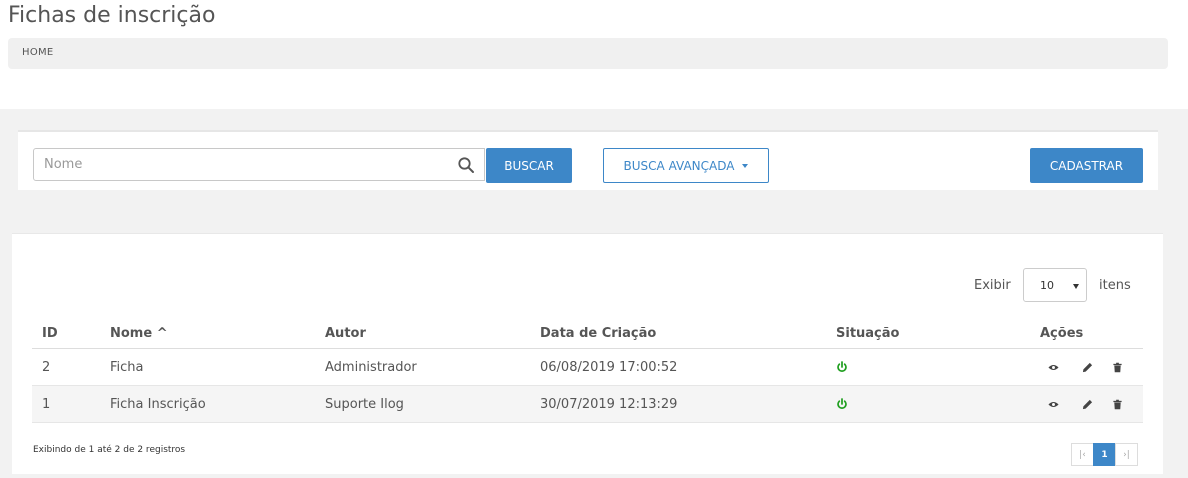 The height and width of the screenshot is (478, 1188). Describe the element at coordinates (1062, 333) in the screenshot. I see `header-acoes: Ações` at that location.